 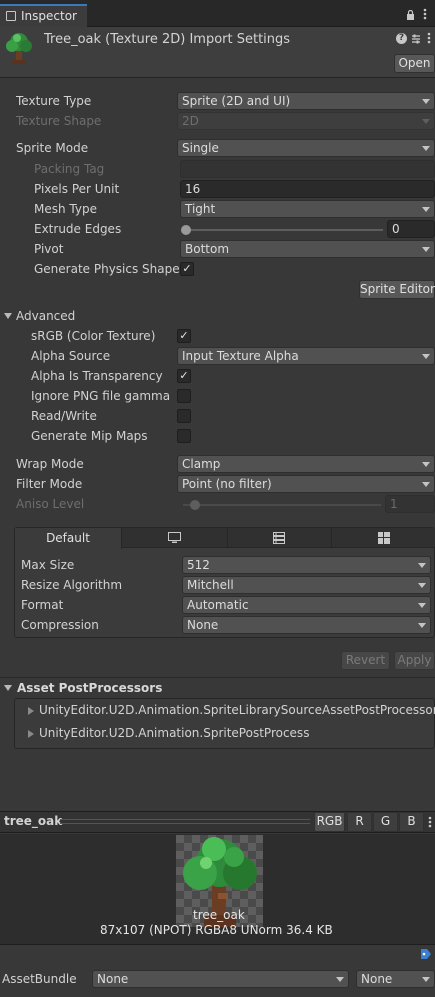 I want to click on sprite-name-label: tree_oak, so click(x=219, y=915).